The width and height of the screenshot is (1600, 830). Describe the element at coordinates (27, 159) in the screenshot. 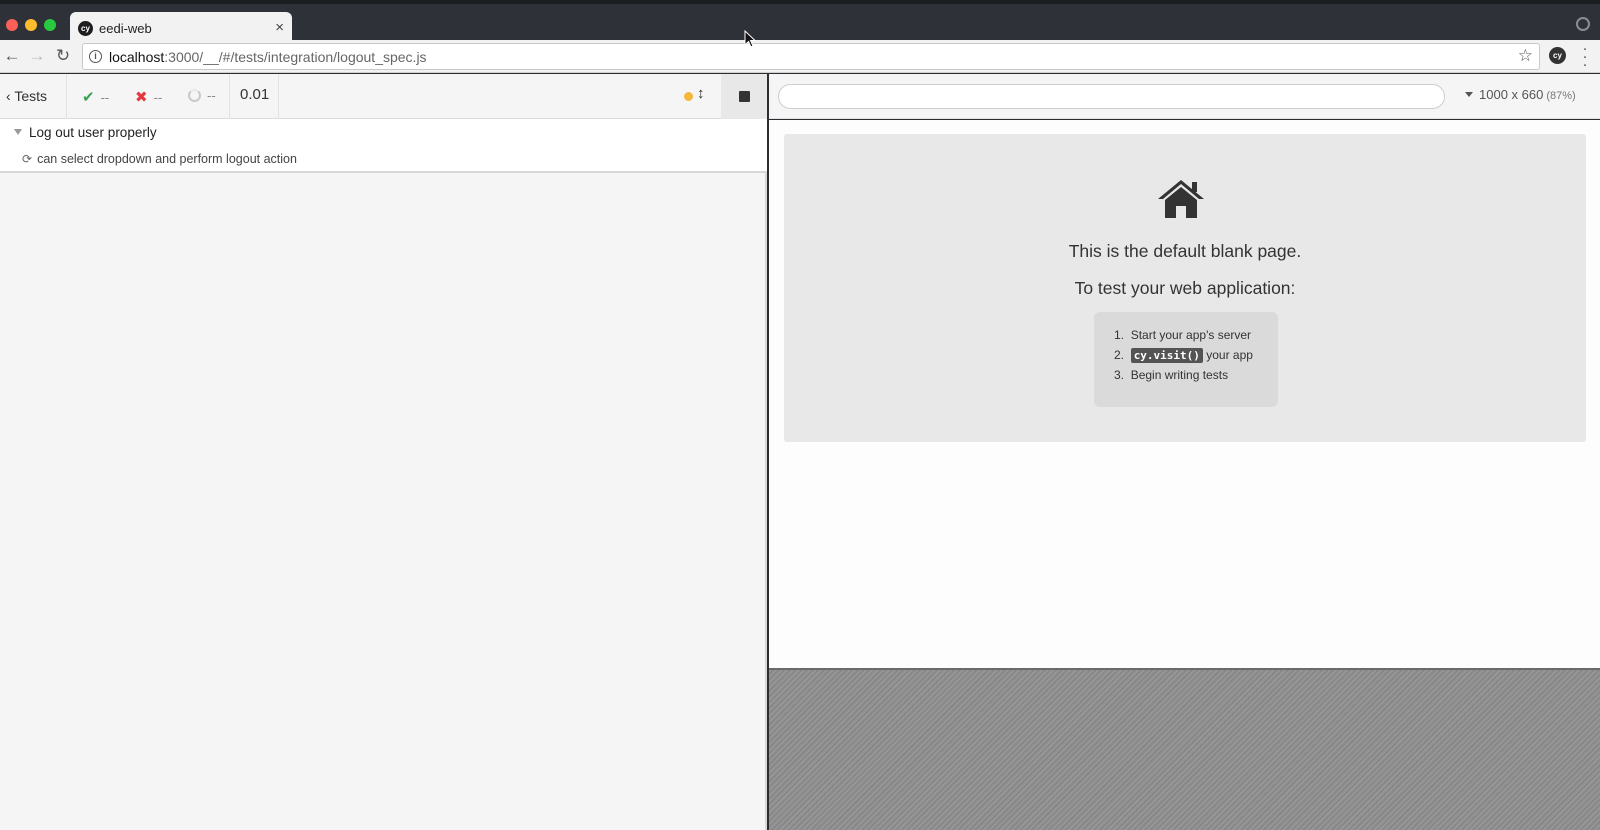

I see `running-refresh-icon: ⟳` at that location.